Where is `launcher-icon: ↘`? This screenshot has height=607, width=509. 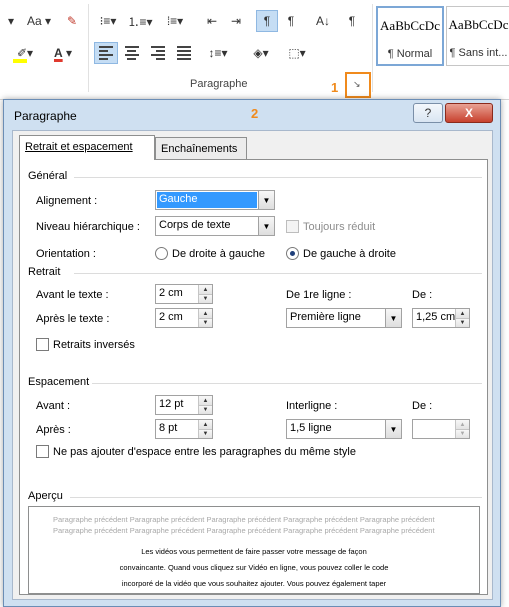 launcher-icon: ↘ is located at coordinates (357, 84).